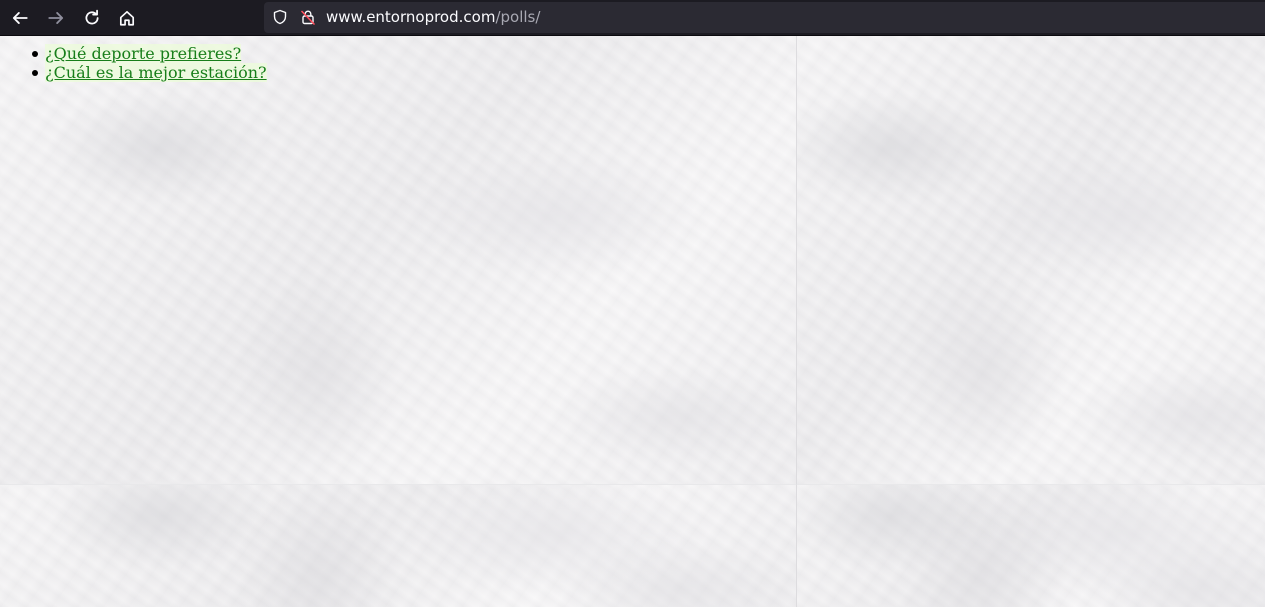 Image resolution: width=1265 pixels, height=607 pixels. I want to click on url-bar: www.entornoprod.com/polls/, so click(764, 17).